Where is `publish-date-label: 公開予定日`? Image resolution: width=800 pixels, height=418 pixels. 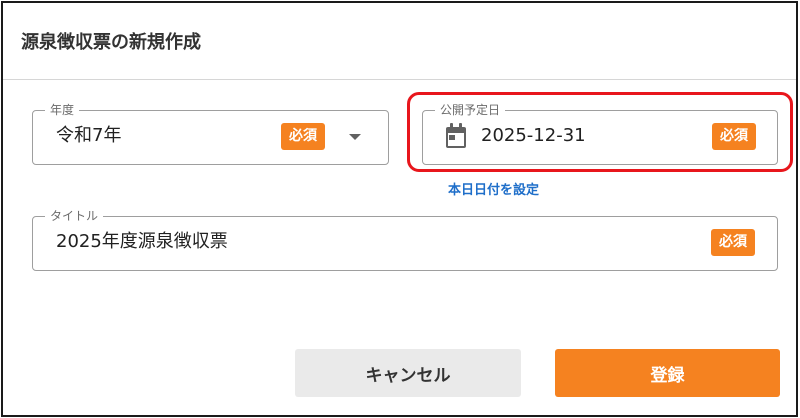 publish-date-label: 公開予定日 is located at coordinates (470, 110).